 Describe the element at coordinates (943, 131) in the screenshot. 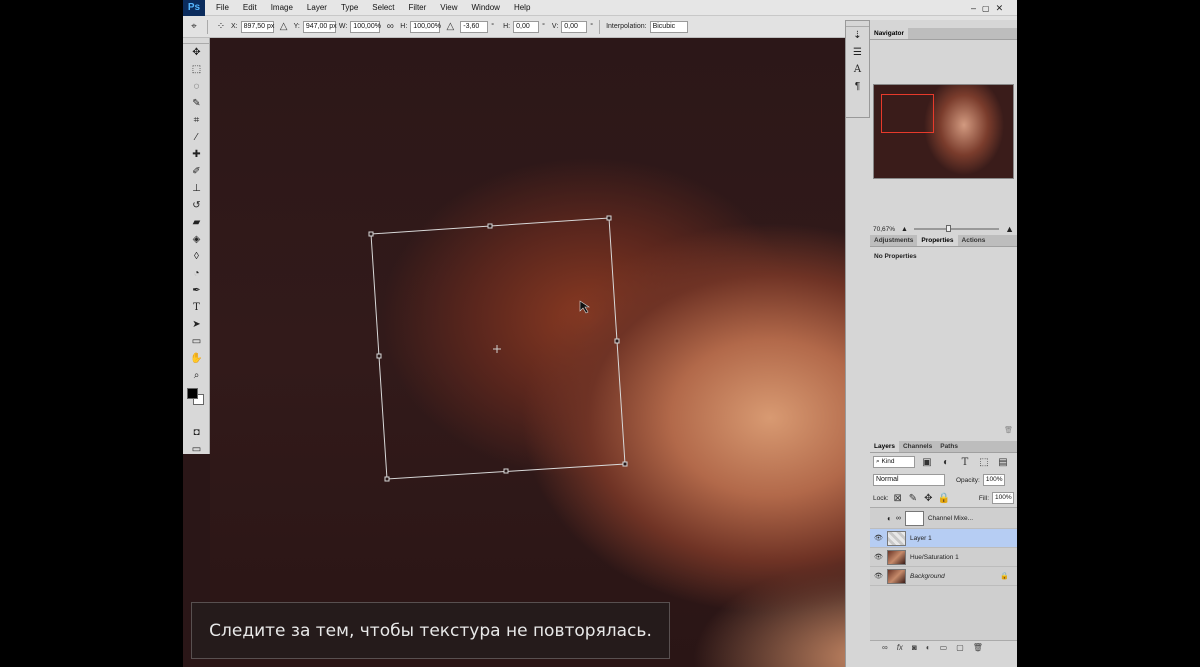

I see `navigator-thumbnail` at that location.